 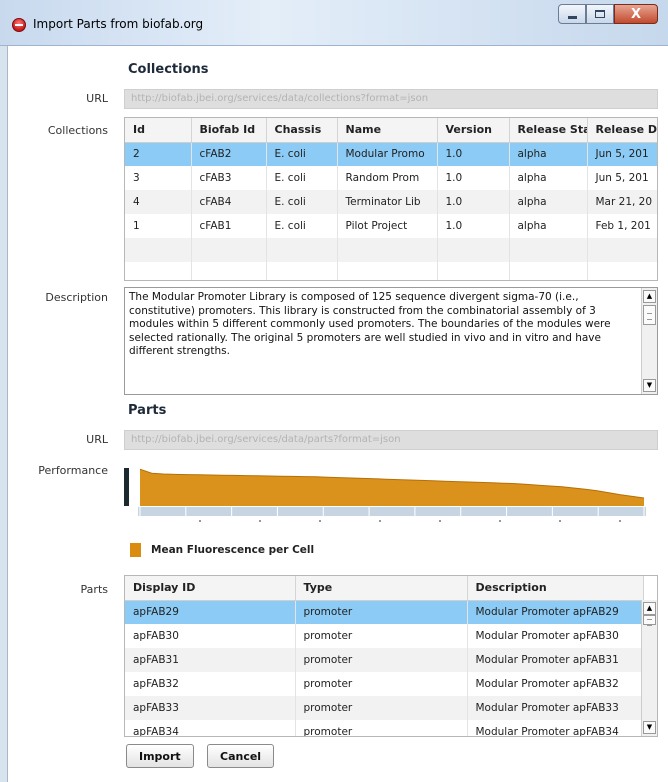 I want to click on cell-release-date: Feb 1, 201, so click(x=622, y=226).